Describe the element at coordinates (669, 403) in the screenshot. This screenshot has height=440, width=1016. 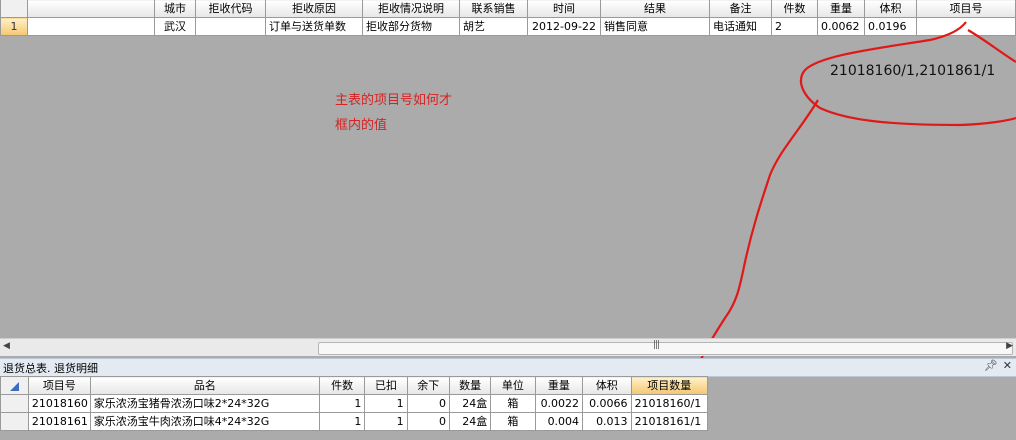
I see `table-cell-project-quantity: 21018160/1` at that location.